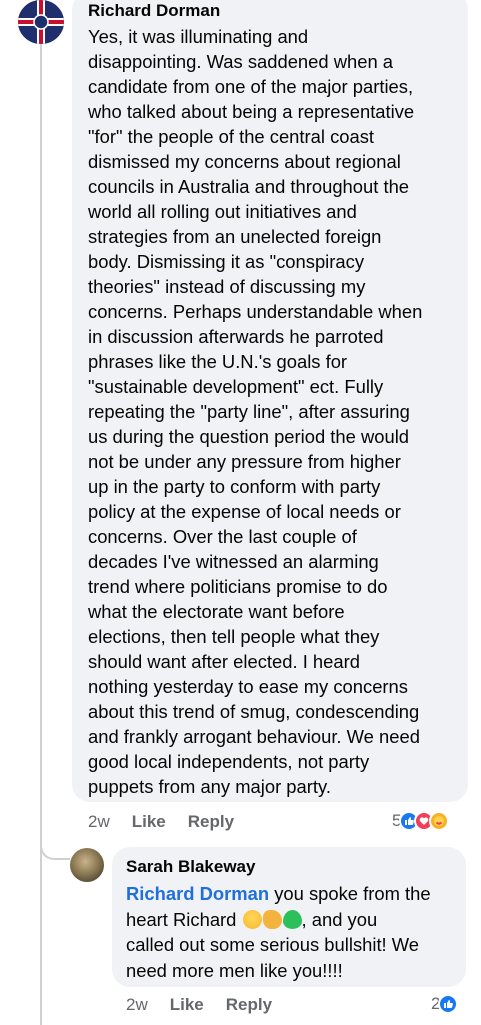 This screenshot has width=481, height=1025. Describe the element at coordinates (448, 1004) in the screenshot. I see `like-icon` at that location.